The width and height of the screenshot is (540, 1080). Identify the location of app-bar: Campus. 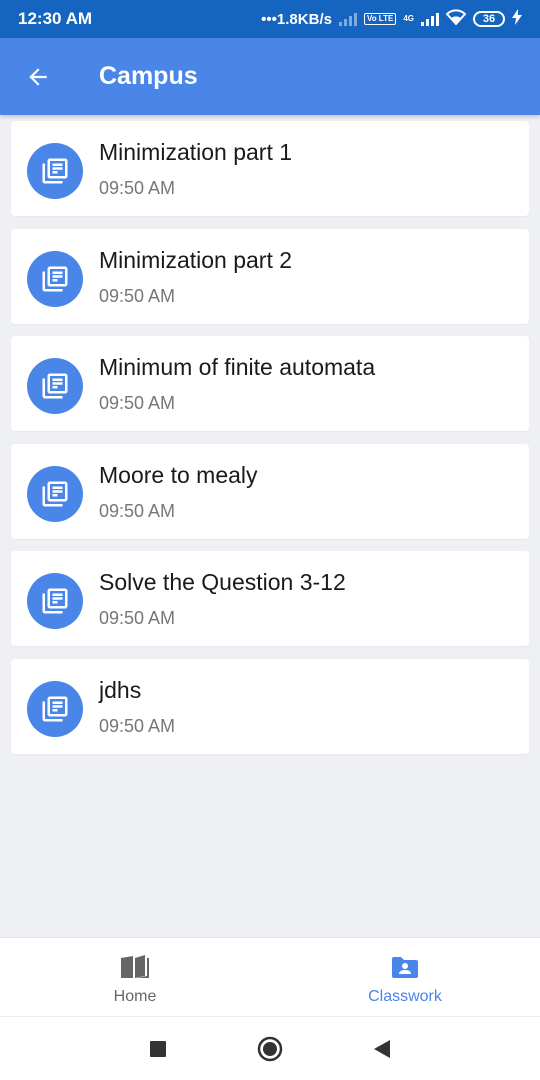
(270, 76).